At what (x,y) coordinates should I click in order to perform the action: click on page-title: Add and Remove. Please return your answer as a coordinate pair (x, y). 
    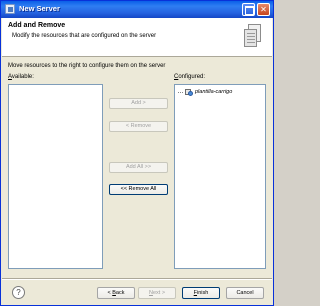
    Looking at the image, I should click on (37, 25).